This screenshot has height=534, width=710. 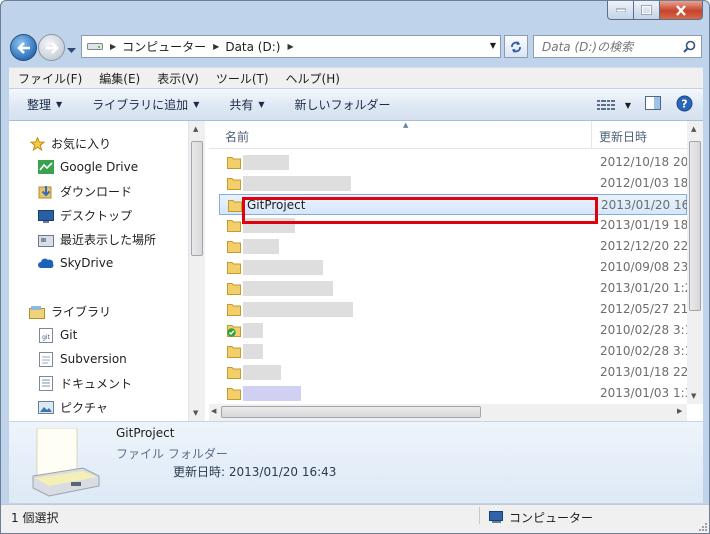 What do you see at coordinates (46, 408) in the screenshot?
I see `pictures-icon` at bounding box center [46, 408].